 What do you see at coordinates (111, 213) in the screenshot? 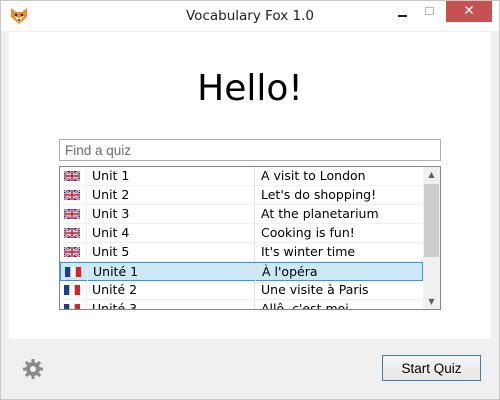
I see `quiz-name: Unit 3` at bounding box center [111, 213].